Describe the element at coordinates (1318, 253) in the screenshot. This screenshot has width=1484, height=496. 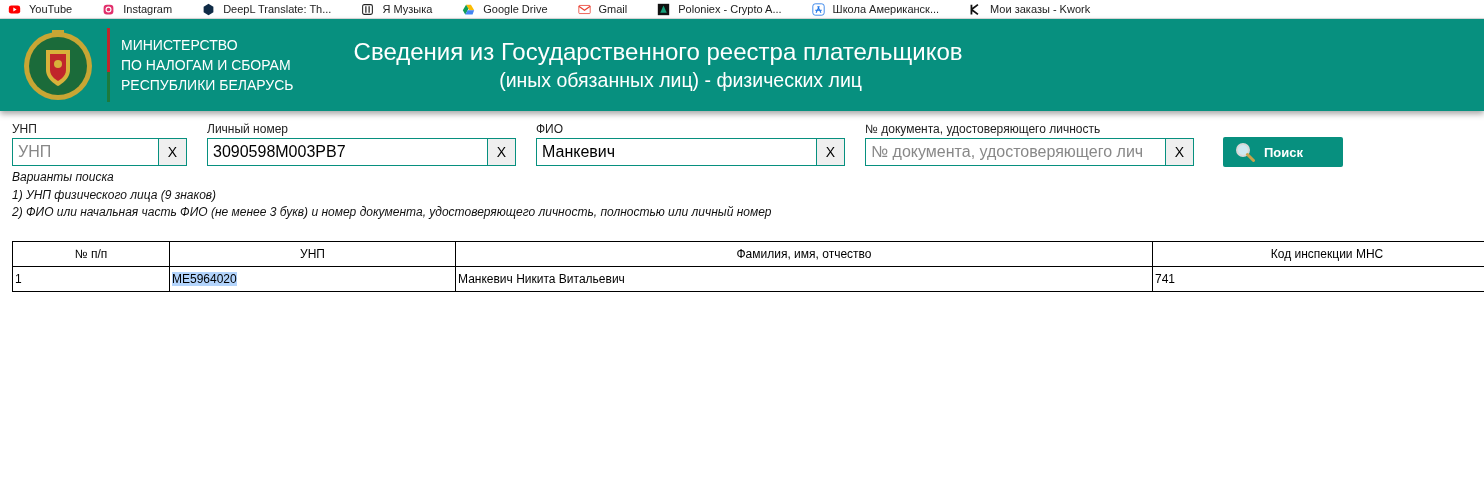
I see `column-header: Код инспекции МНС` at that location.